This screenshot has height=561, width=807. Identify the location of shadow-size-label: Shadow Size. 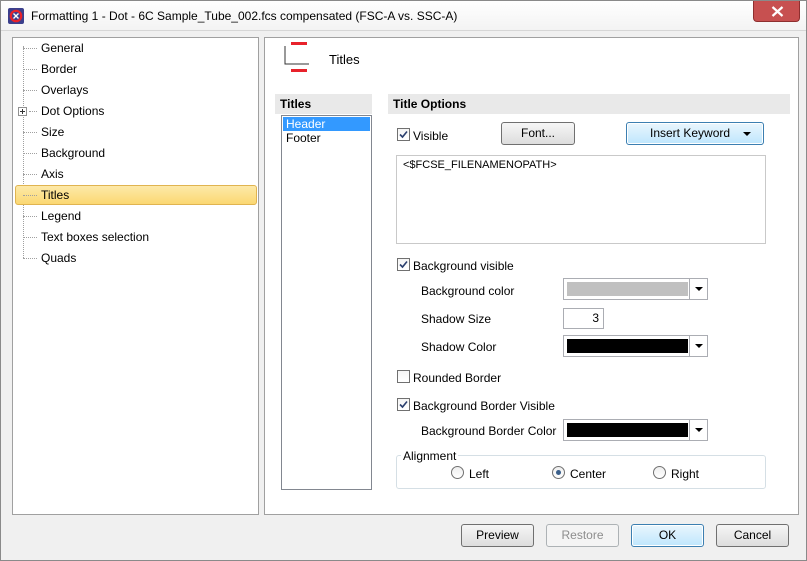
(456, 319).